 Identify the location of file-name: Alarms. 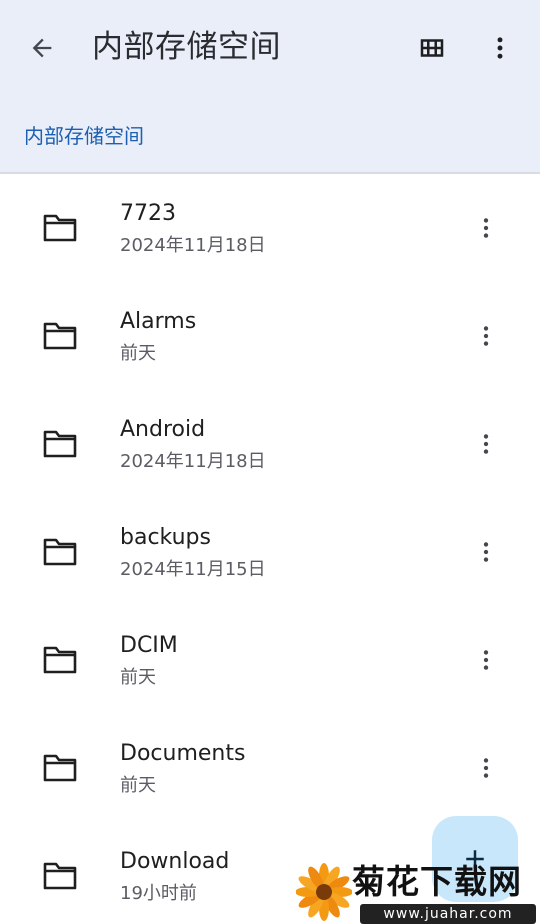
(158, 321).